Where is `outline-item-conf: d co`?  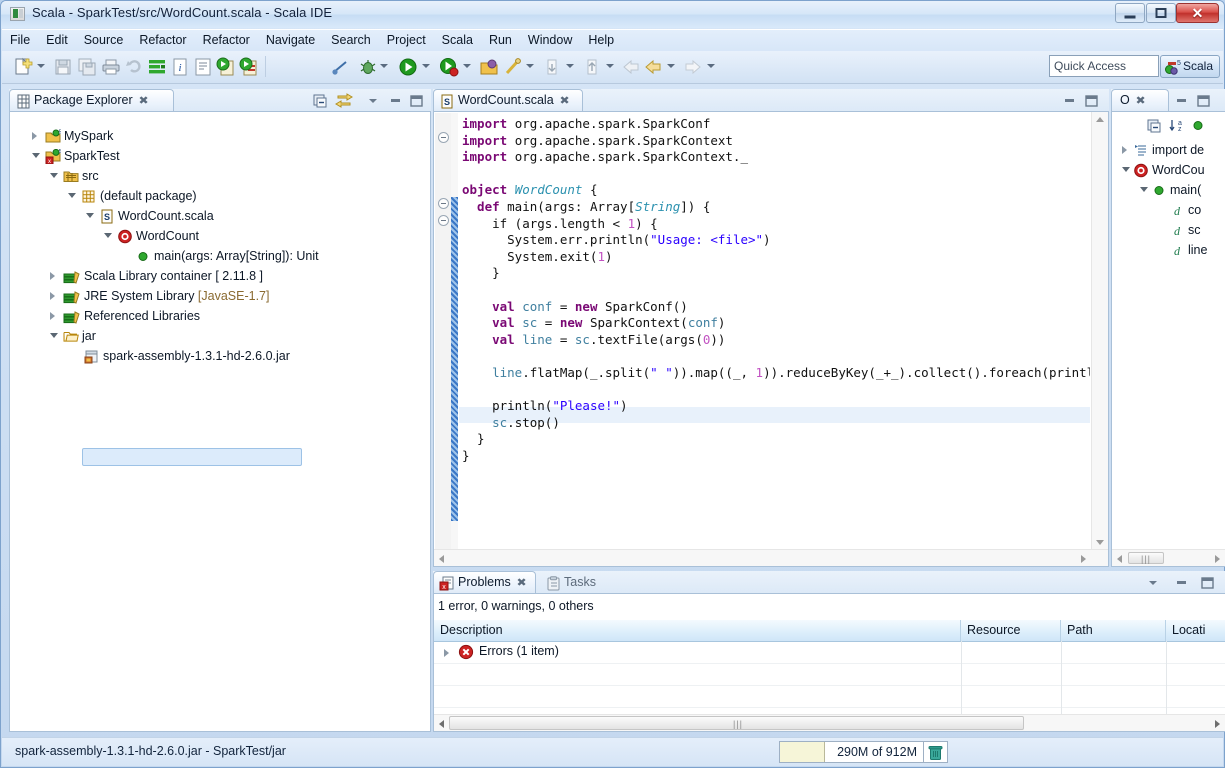
outline-item-conf: d co is located at coordinates (1168, 210).